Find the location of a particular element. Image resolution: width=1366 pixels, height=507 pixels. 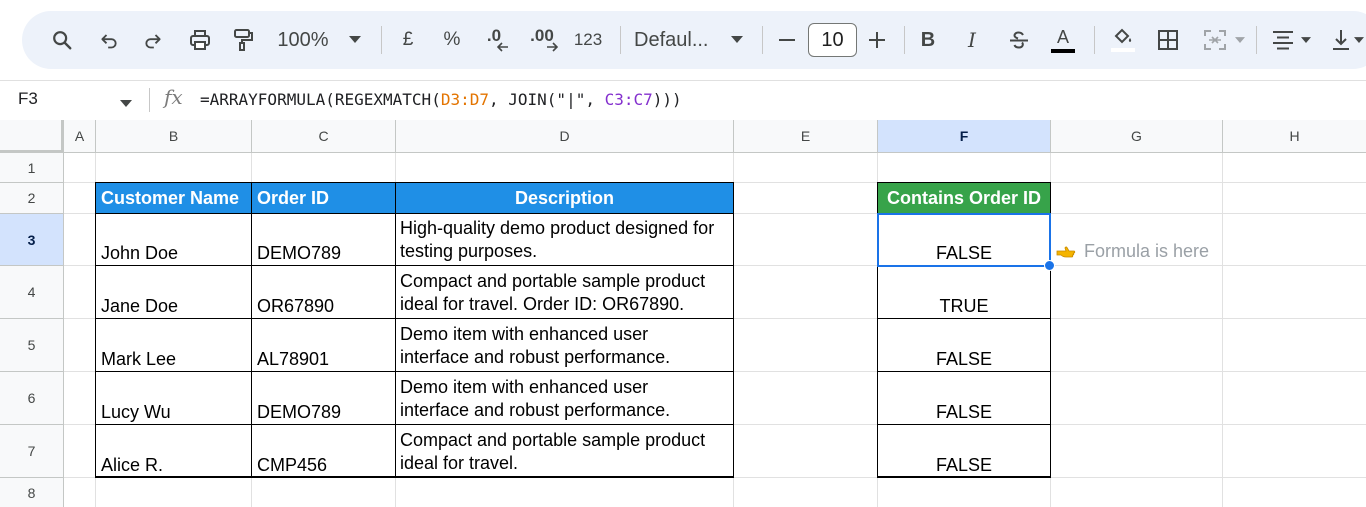

cell-customer-name: John Doe is located at coordinates (173, 239).